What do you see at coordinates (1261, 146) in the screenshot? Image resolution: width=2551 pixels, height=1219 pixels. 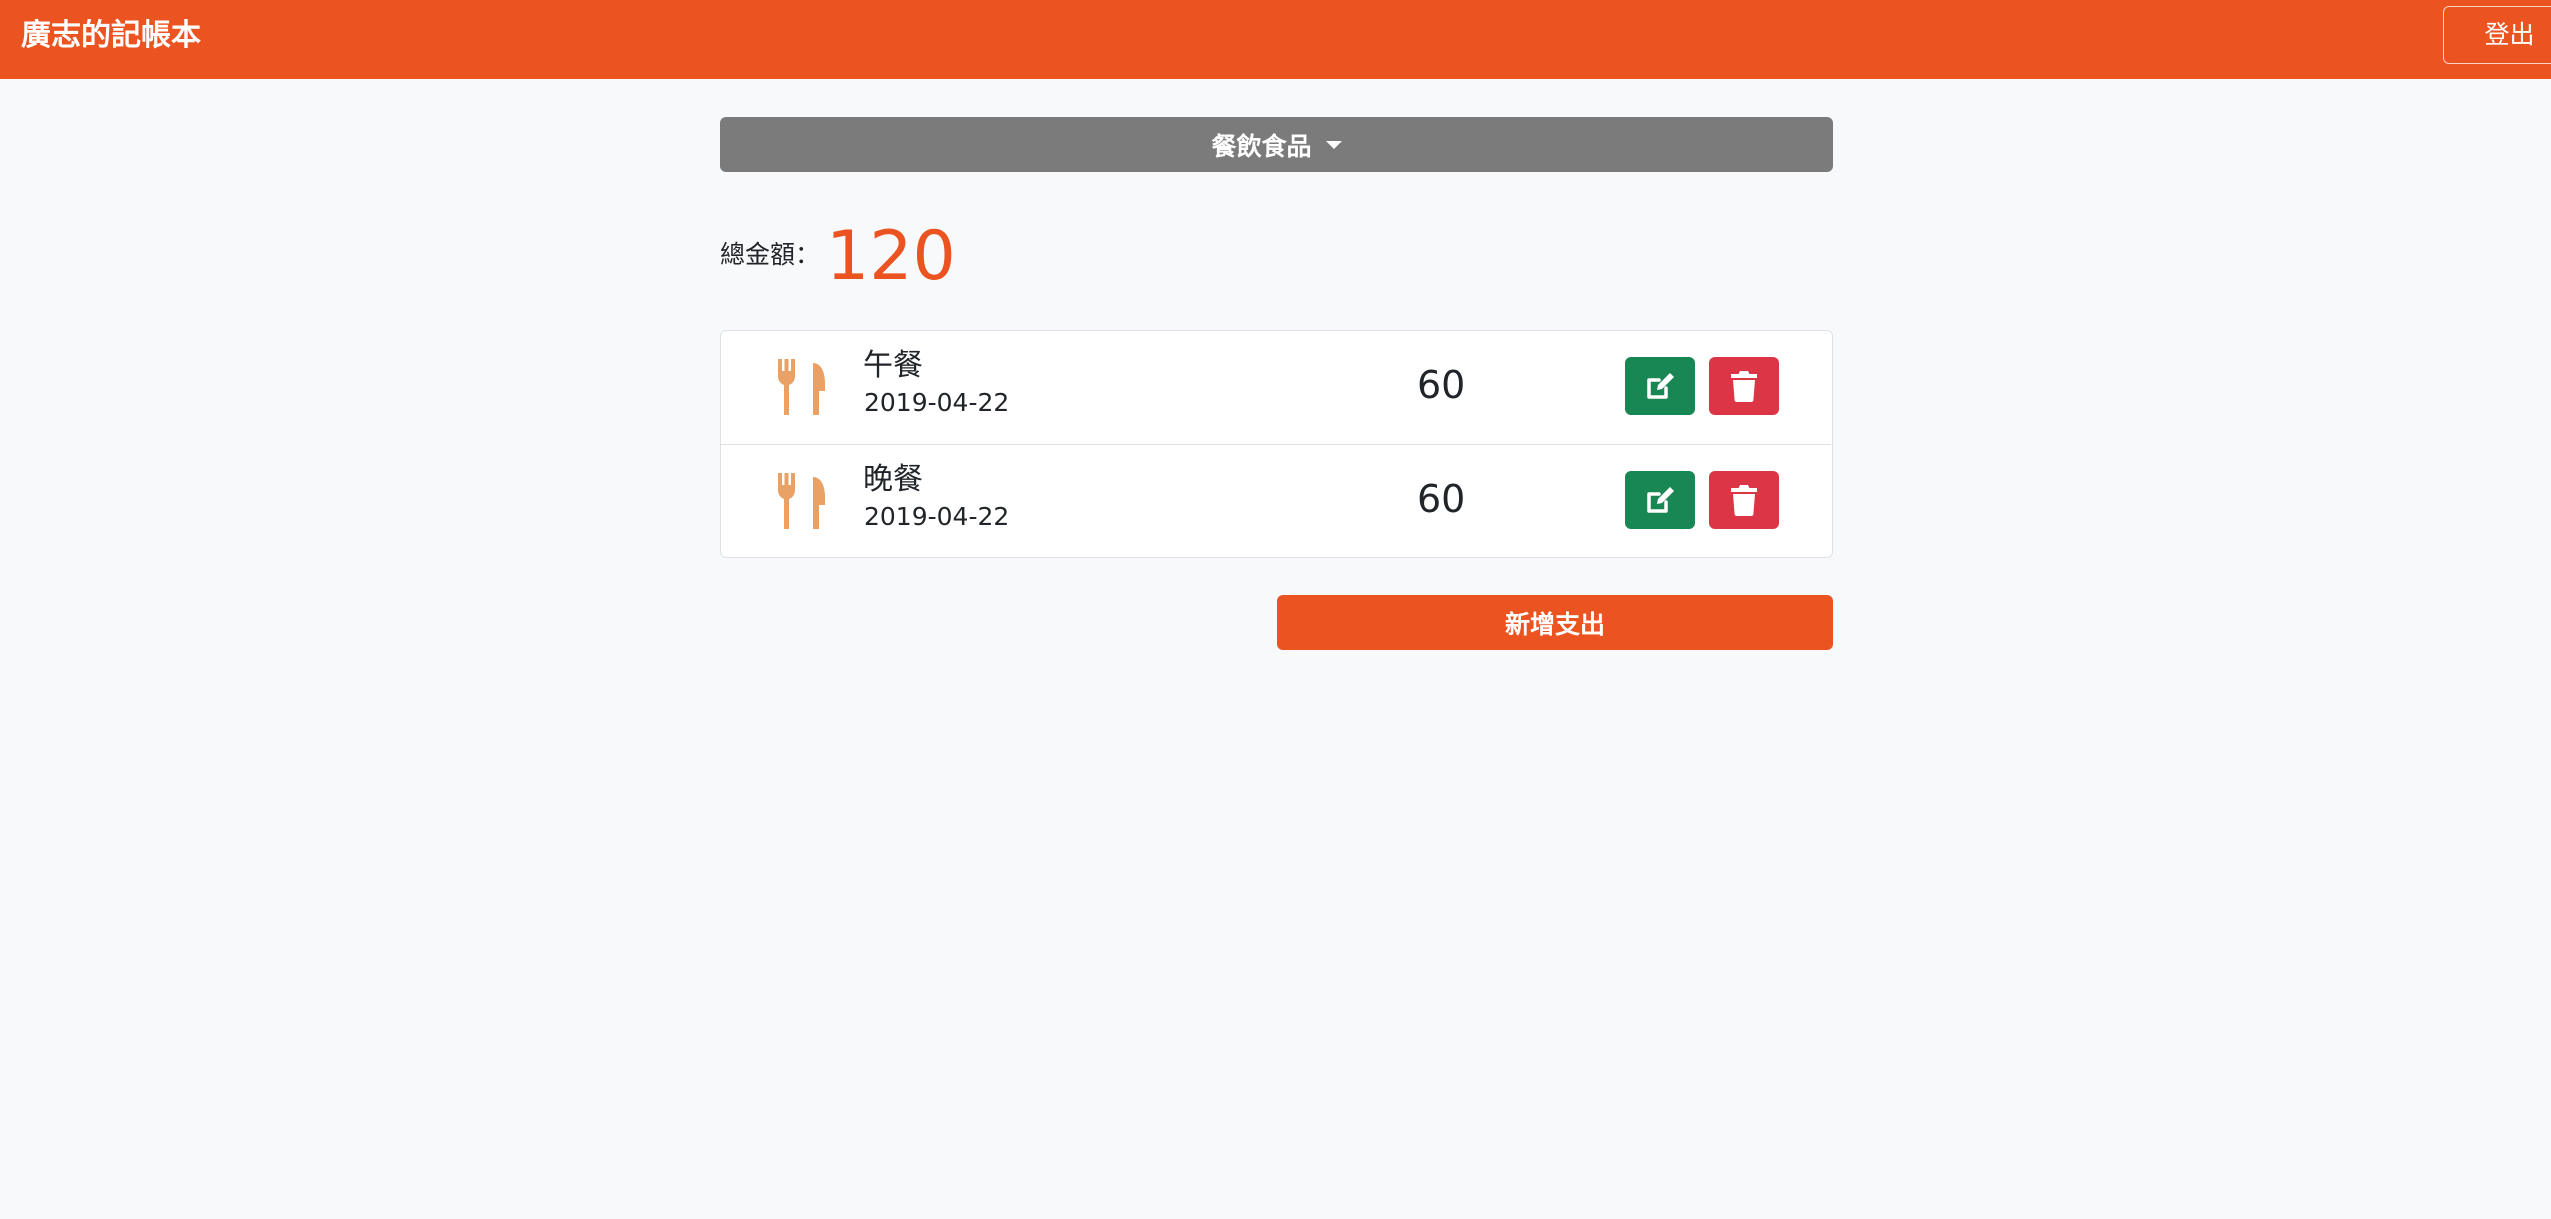 I see `category-dropdown-label: 餐飲食品` at bounding box center [1261, 146].